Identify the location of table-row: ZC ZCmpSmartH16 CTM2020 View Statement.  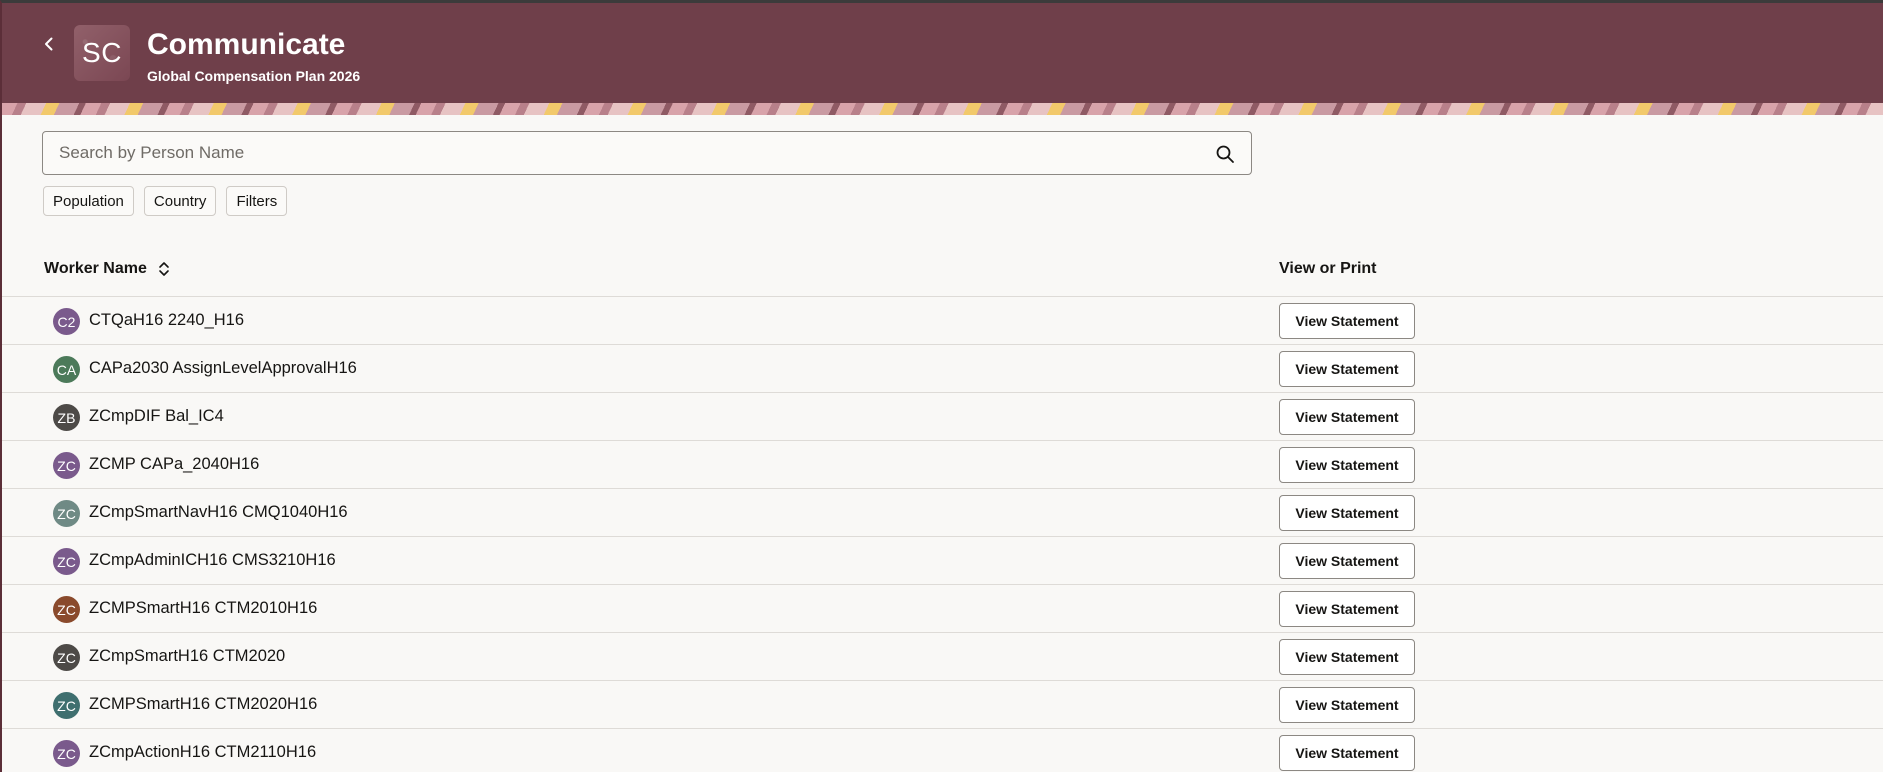
(942, 657).